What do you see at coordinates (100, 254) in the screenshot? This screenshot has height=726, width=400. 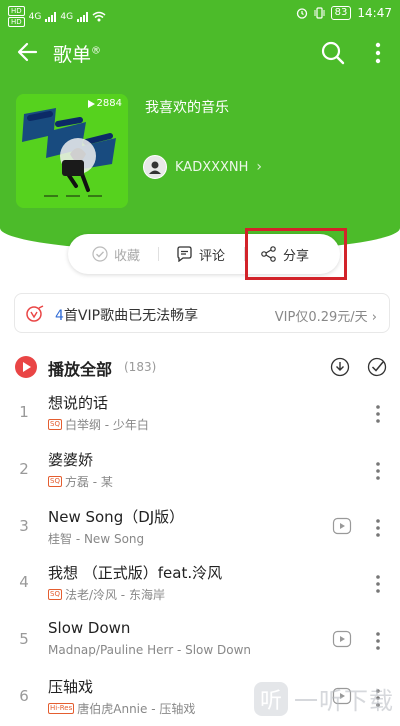 I see `collect-check-icon` at bounding box center [100, 254].